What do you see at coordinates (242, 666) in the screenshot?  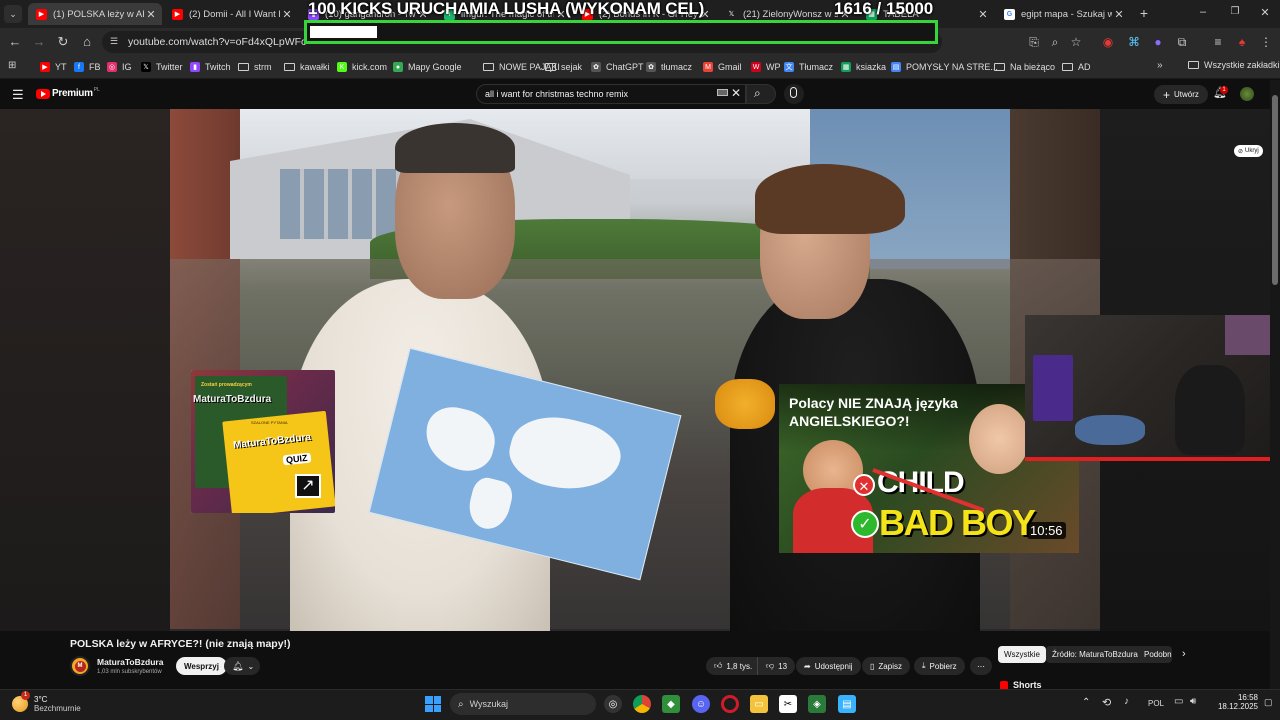 I see `notifications-toggle: 🔔︎ ⌄` at bounding box center [242, 666].